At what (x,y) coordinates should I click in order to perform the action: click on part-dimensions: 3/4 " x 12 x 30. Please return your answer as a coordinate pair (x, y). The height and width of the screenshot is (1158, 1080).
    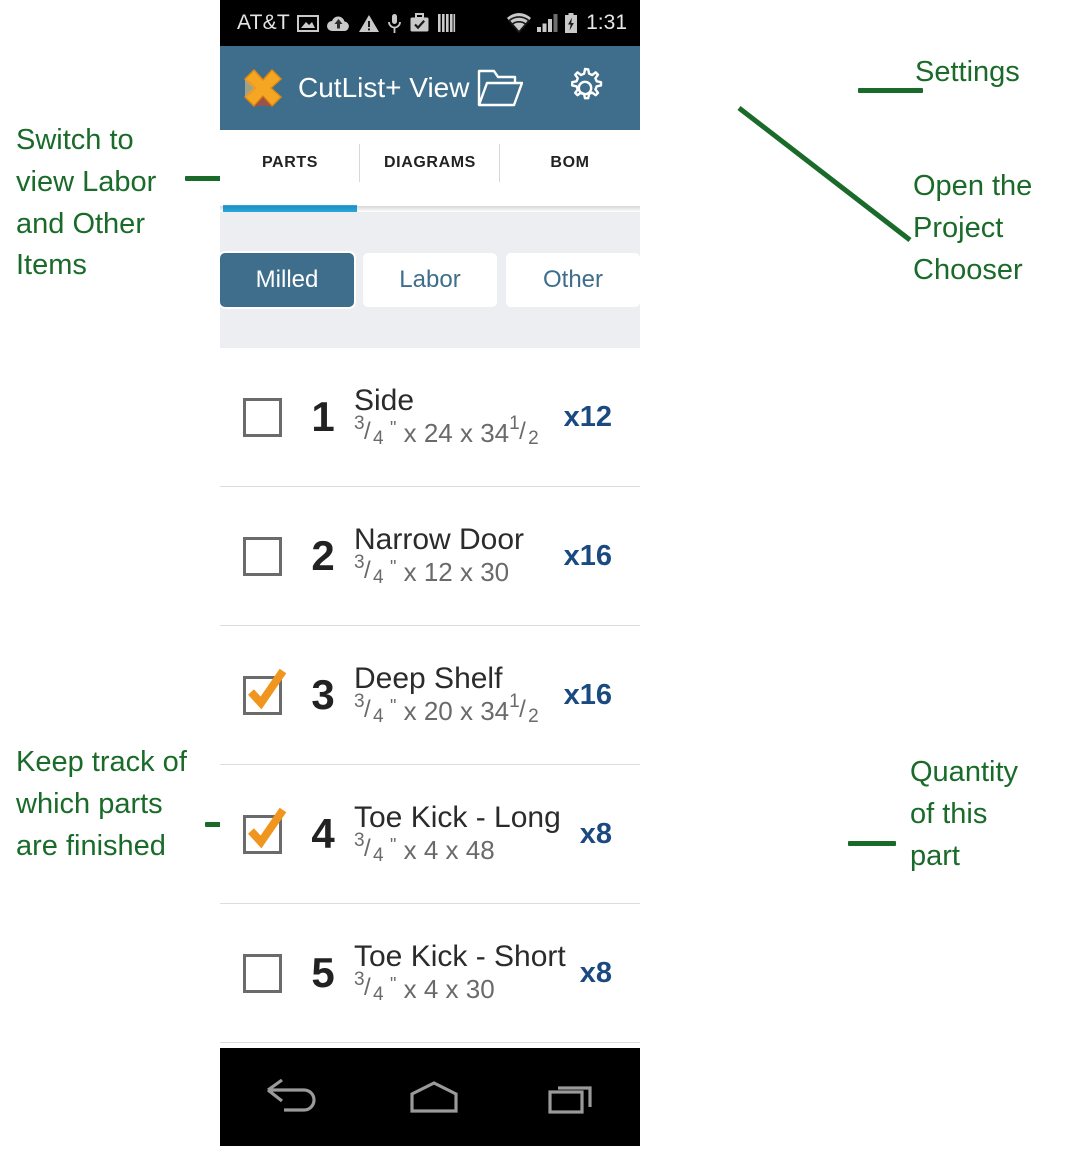
    Looking at the image, I should click on (459, 570).